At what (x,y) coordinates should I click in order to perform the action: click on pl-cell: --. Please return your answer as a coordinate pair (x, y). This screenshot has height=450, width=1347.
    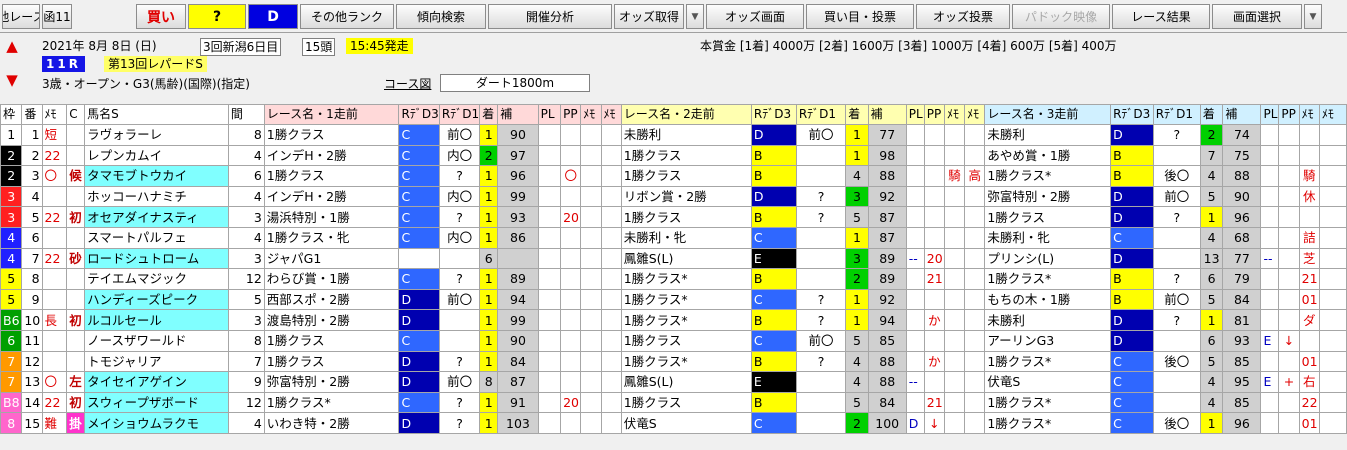
    Looking at the image, I should click on (915, 258).